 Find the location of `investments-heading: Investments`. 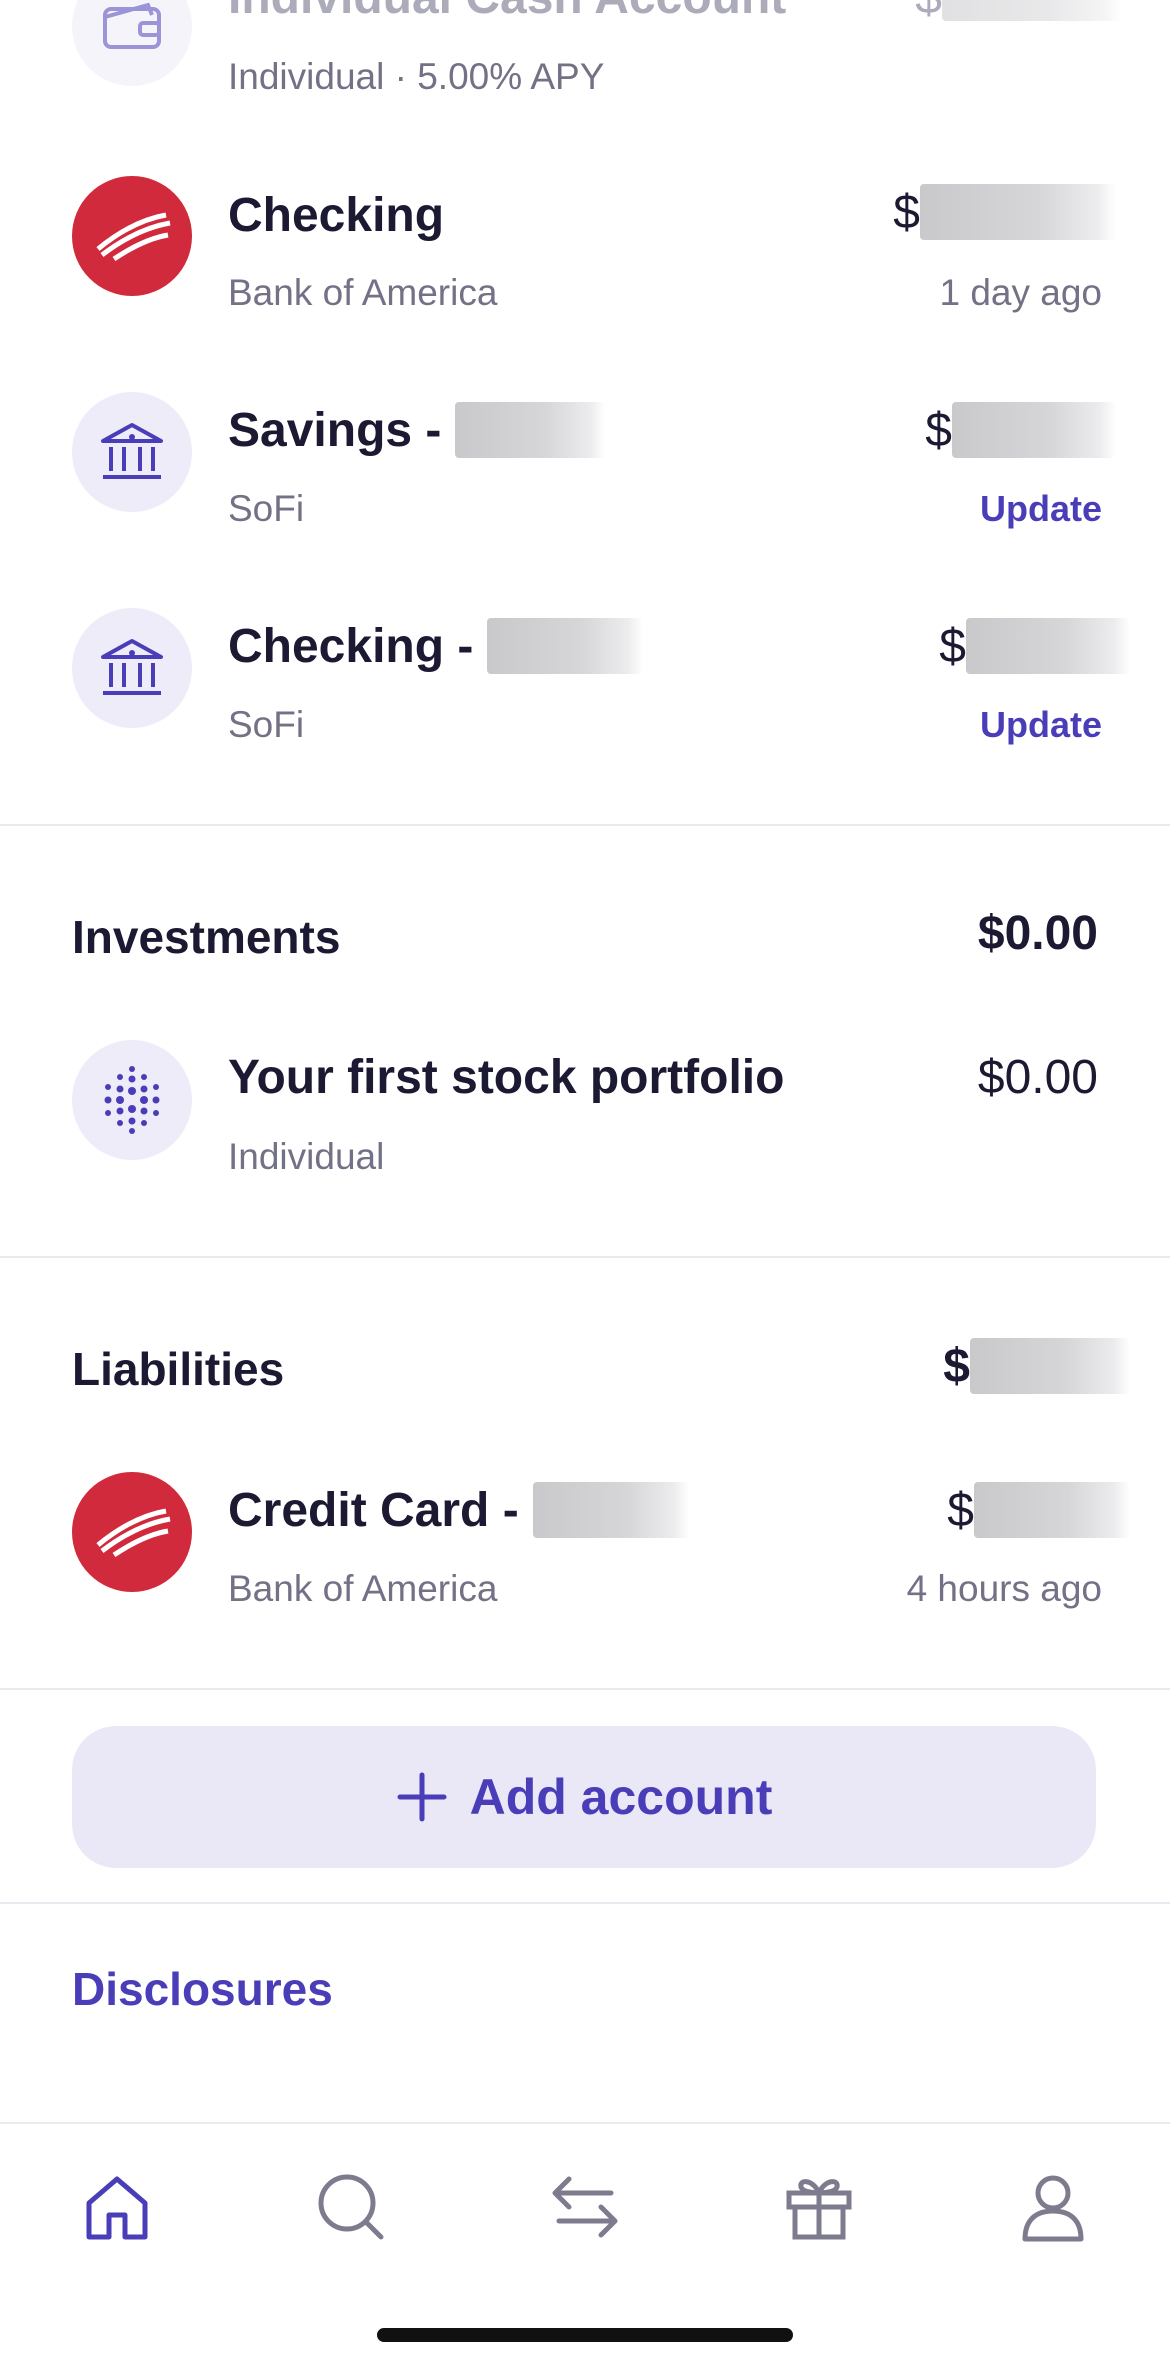

investments-heading: Investments is located at coordinates (206, 937).